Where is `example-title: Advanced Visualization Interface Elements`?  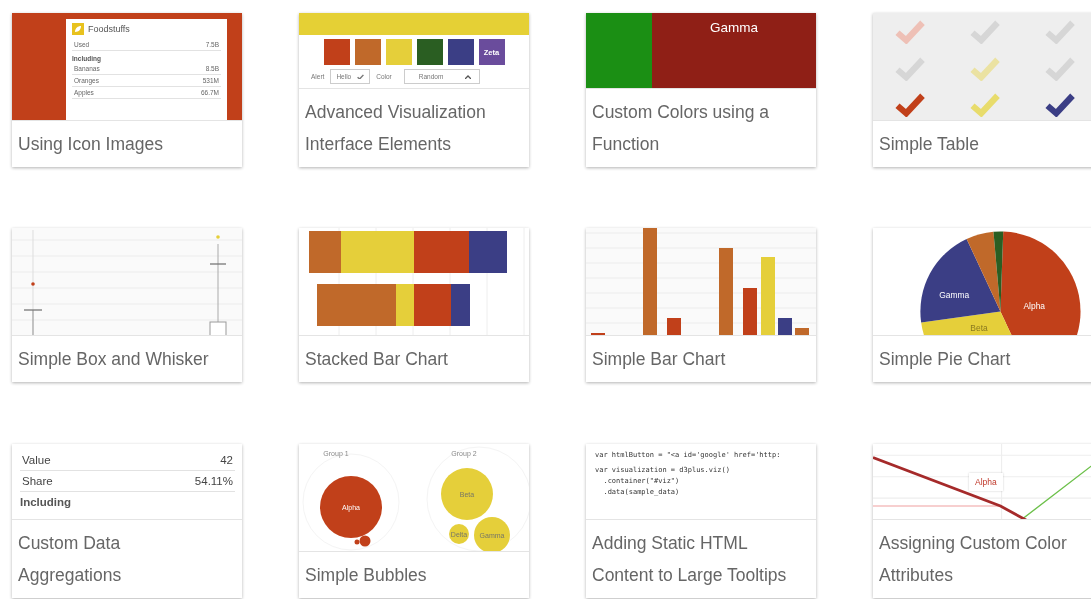 example-title: Advanced Visualization Interface Elements is located at coordinates (414, 127).